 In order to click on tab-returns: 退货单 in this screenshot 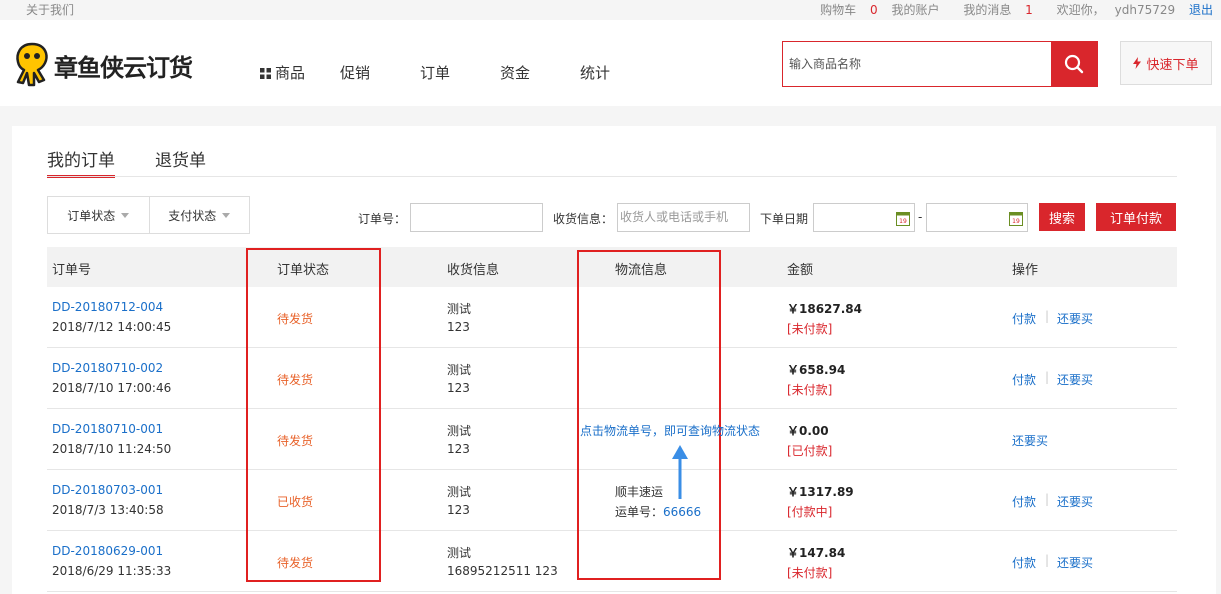, I will do `click(180, 162)`.